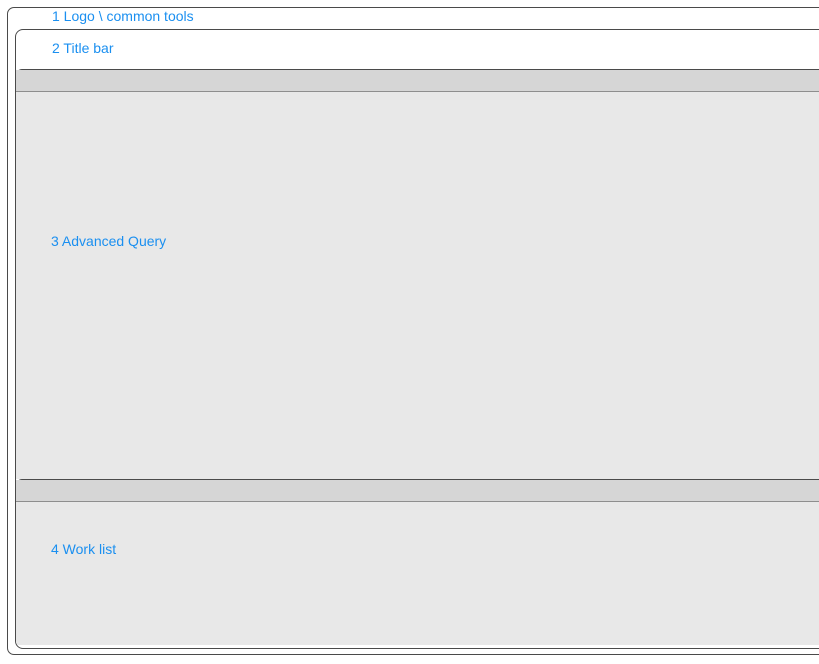  Describe the element at coordinates (417, 491) in the screenshot. I see `work-list-panel-header` at that location.